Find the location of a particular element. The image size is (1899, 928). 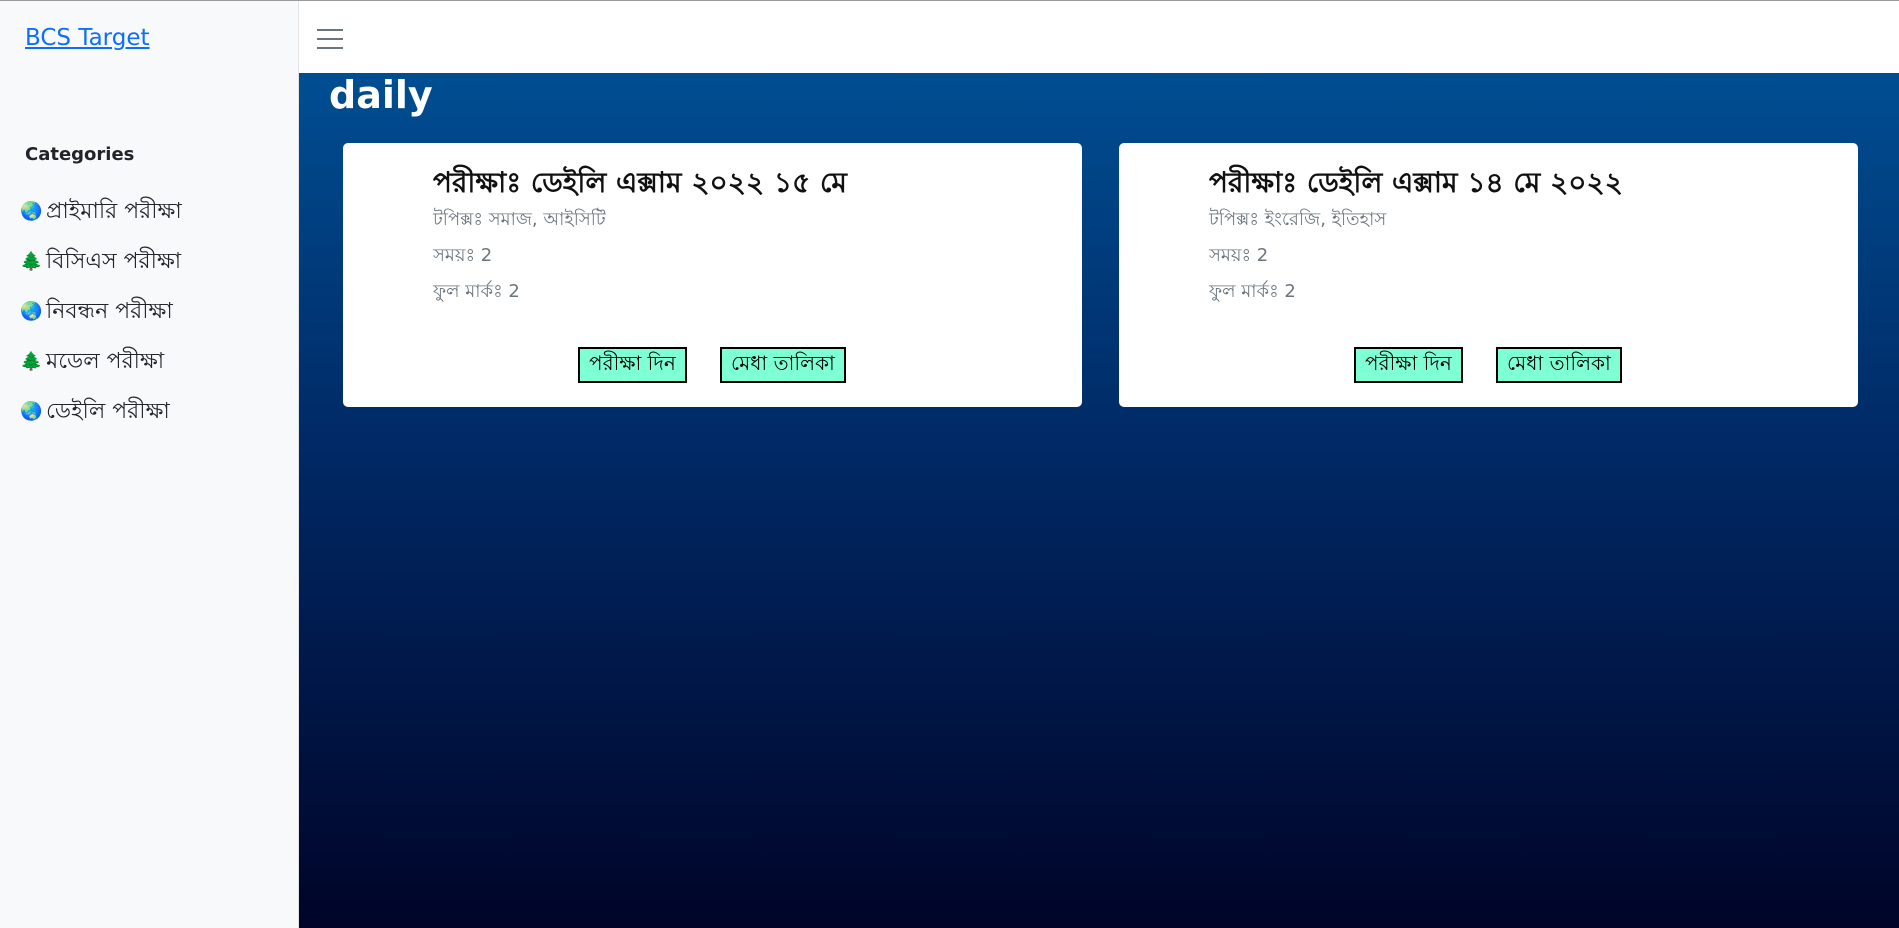

exam-title: পরীক্ষাঃ ডেইলি এক্সাম ১৪ মে ২০২২ is located at coordinates (1416, 182).